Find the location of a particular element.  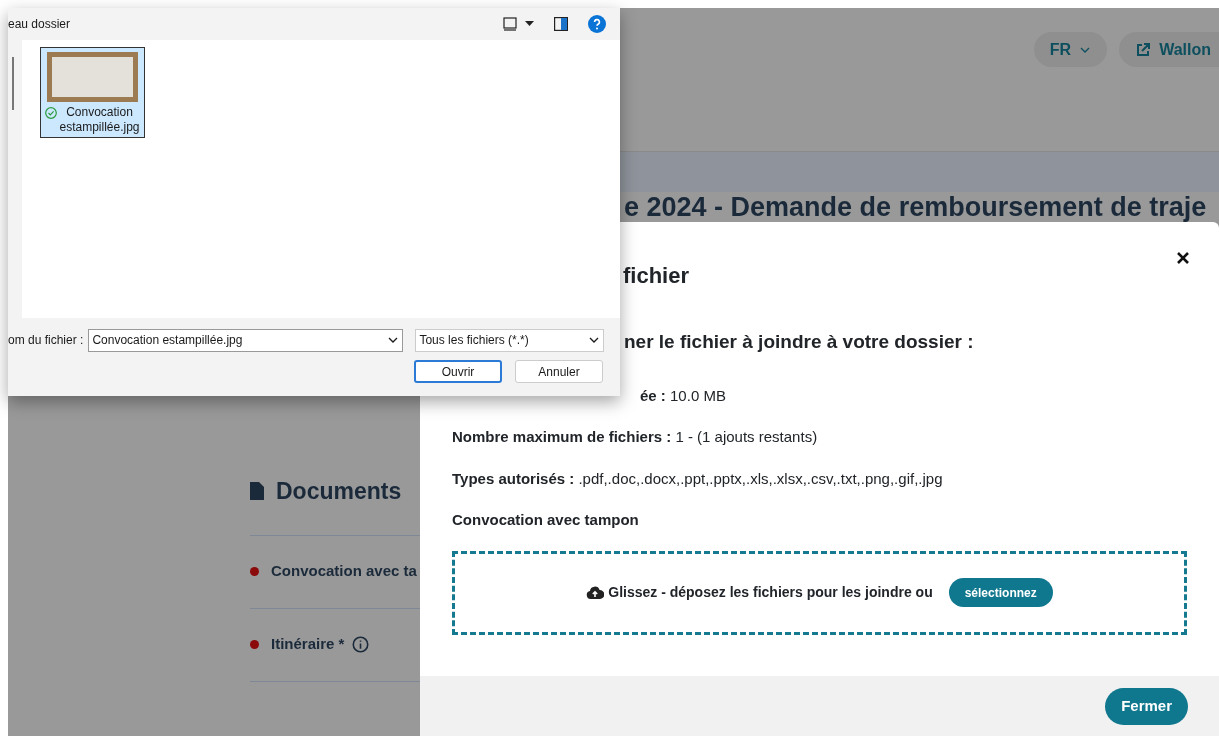

close-modal-button: Fermer is located at coordinates (1146, 706).